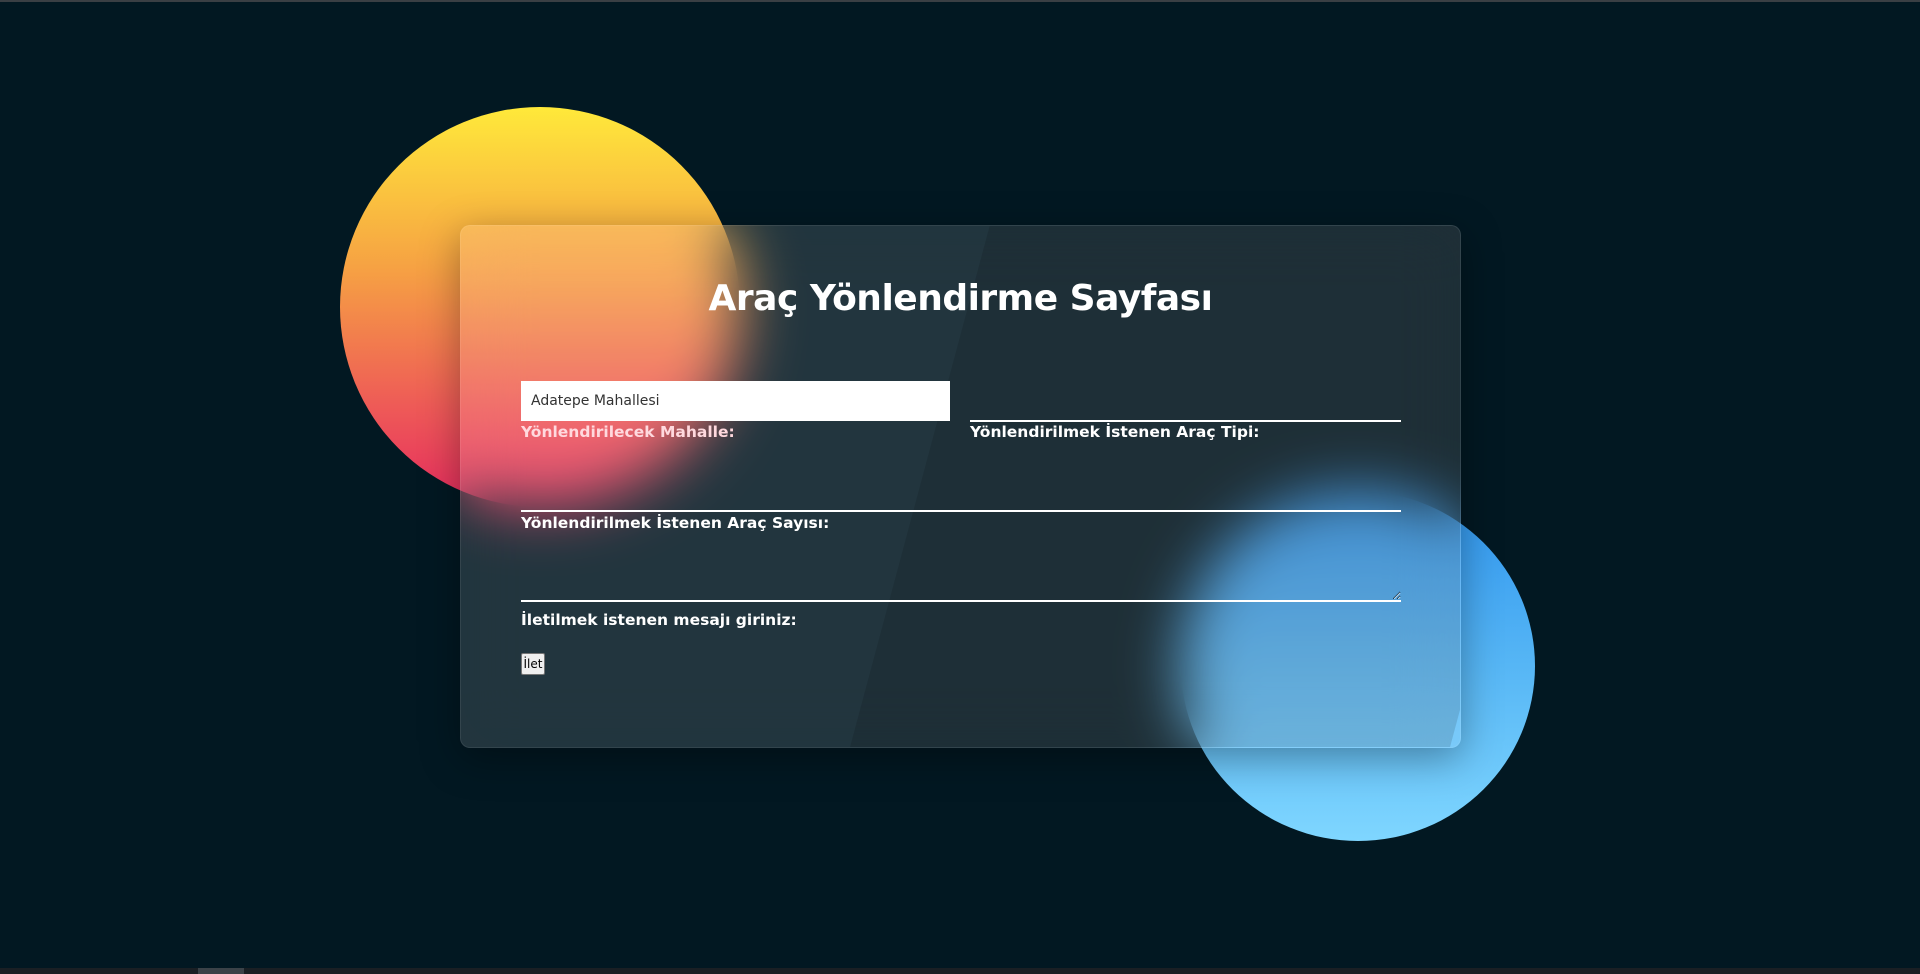 This screenshot has width=1920, height=974. Describe the element at coordinates (960, 298) in the screenshot. I see `page-title: Araç Yönlendirme Sayfası` at that location.